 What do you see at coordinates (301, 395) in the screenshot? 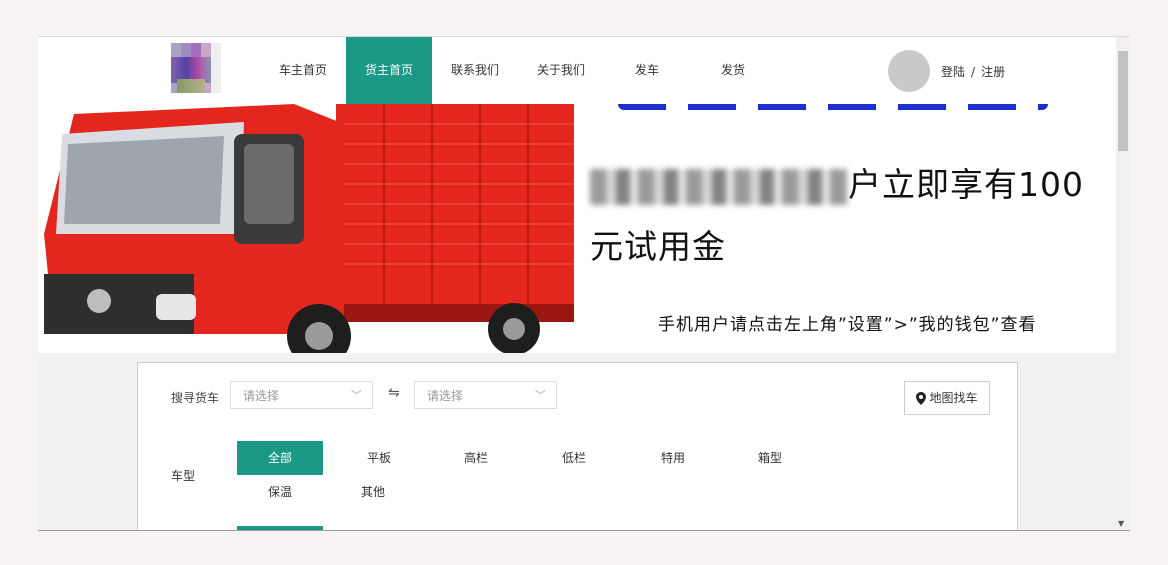
I see `origin-select: 请选择 ﹀` at bounding box center [301, 395].